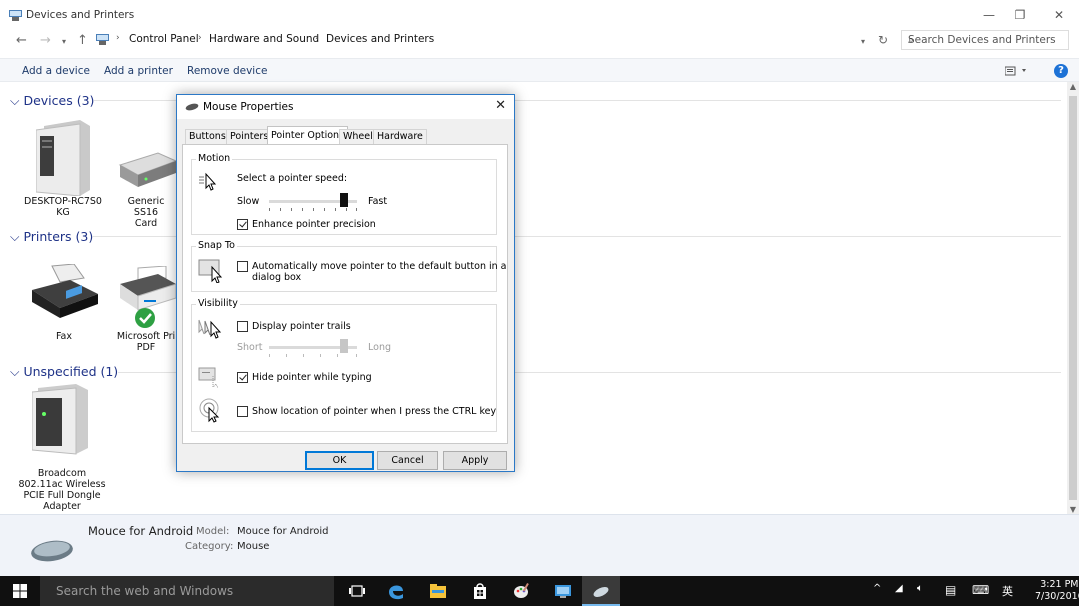 This screenshot has width=1079, height=606. What do you see at coordinates (1057, 596) in the screenshot?
I see `clock-date: 7/30/2016` at bounding box center [1057, 596].